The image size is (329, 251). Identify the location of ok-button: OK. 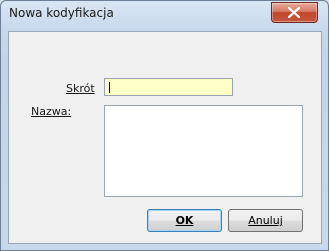
(184, 220).